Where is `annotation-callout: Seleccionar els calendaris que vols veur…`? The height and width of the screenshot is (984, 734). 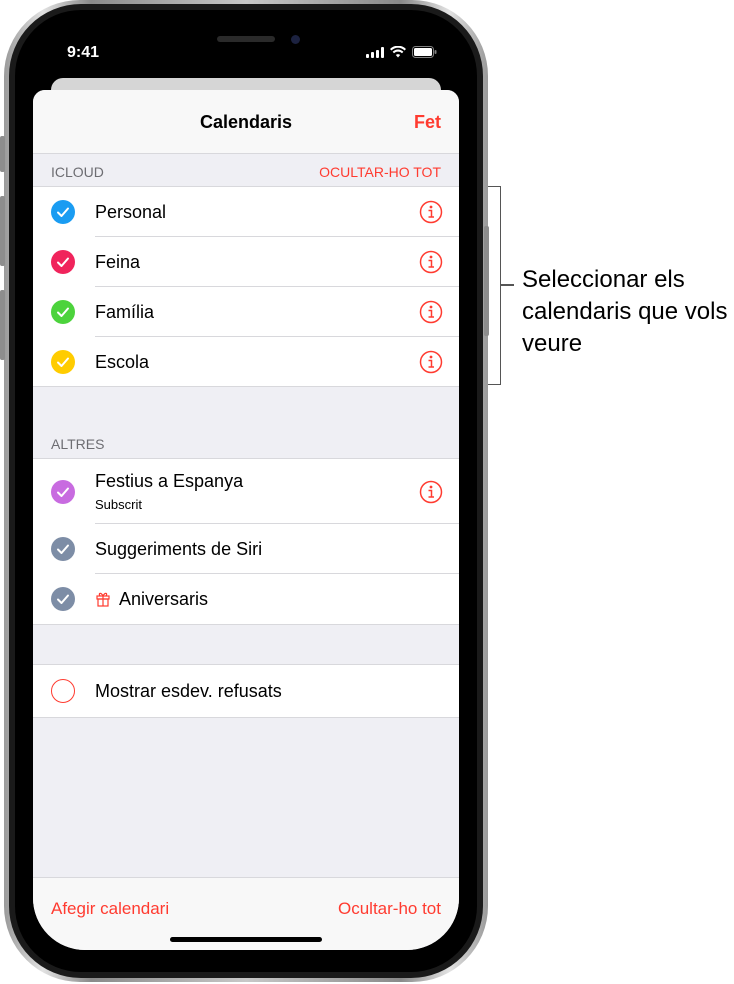
annotation-callout: Seleccionar els calendaris que vols veur… is located at coordinates (625, 311).